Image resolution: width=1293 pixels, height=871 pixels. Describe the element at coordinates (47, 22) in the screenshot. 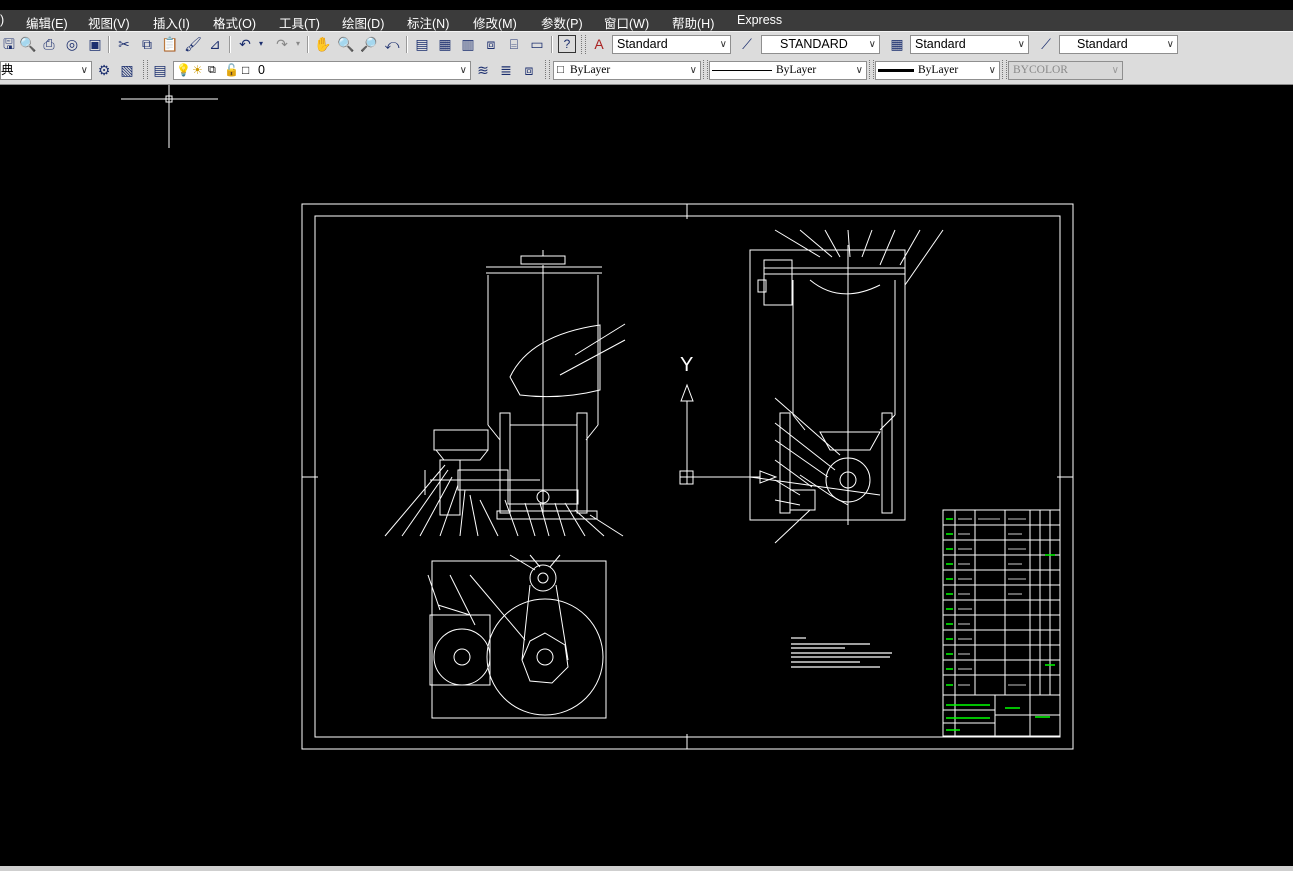

I see `menu-item: 编辑(E)` at that location.